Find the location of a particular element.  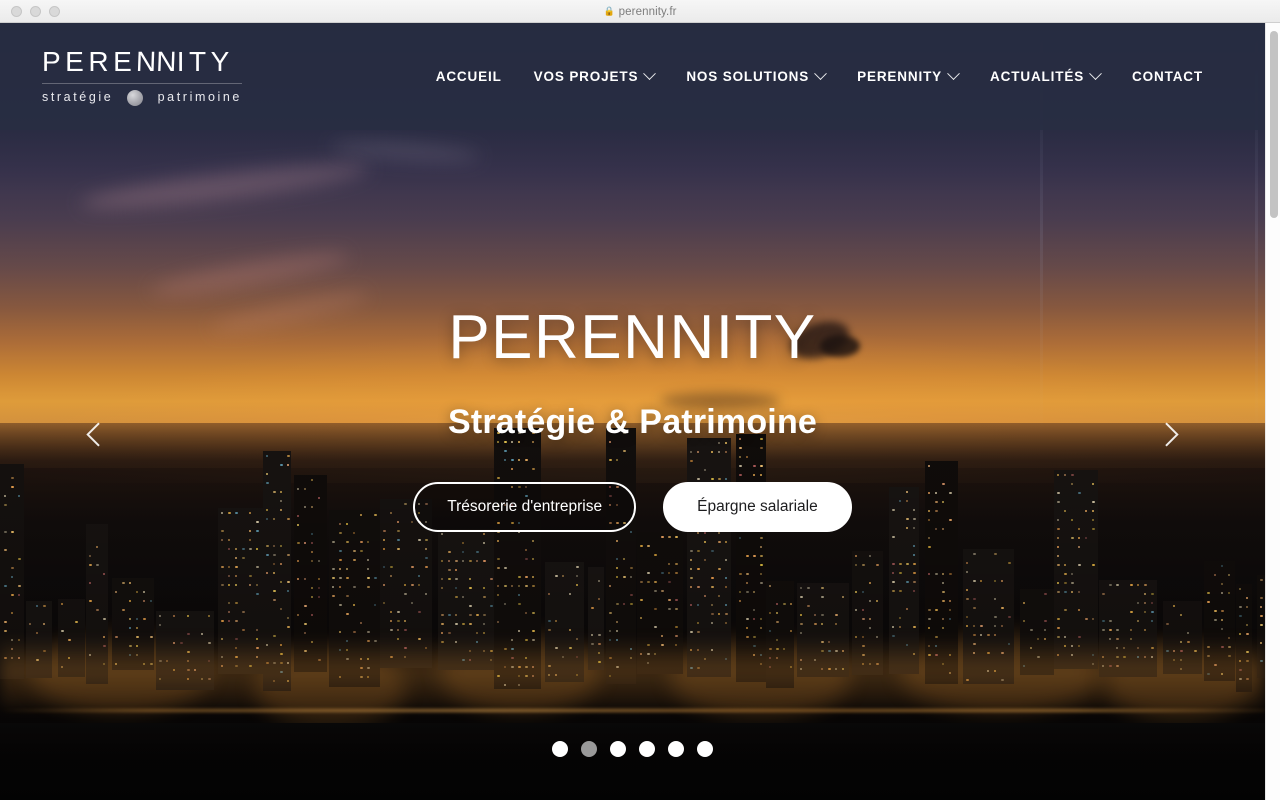

site-logo: PERE NN ITY stratégie patrimoine is located at coordinates (142, 75).